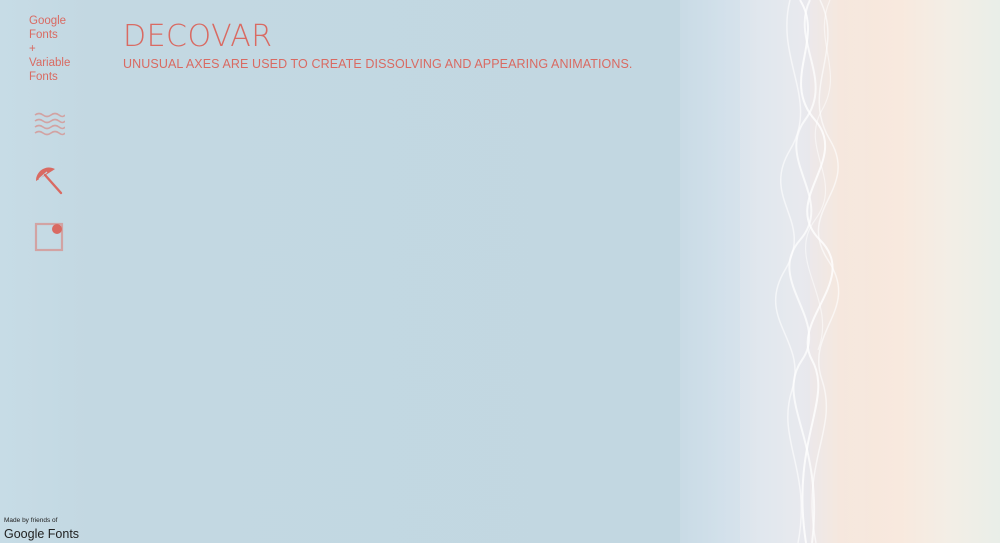  Describe the element at coordinates (49, 181) in the screenshot. I see `beach-umbrella-icon` at that location.